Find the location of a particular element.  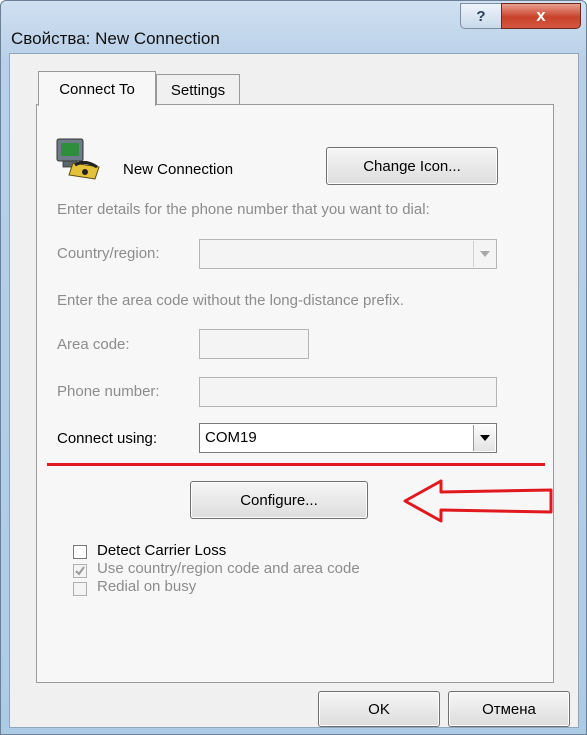

connect-using-label: Connect using: is located at coordinates (107, 438).